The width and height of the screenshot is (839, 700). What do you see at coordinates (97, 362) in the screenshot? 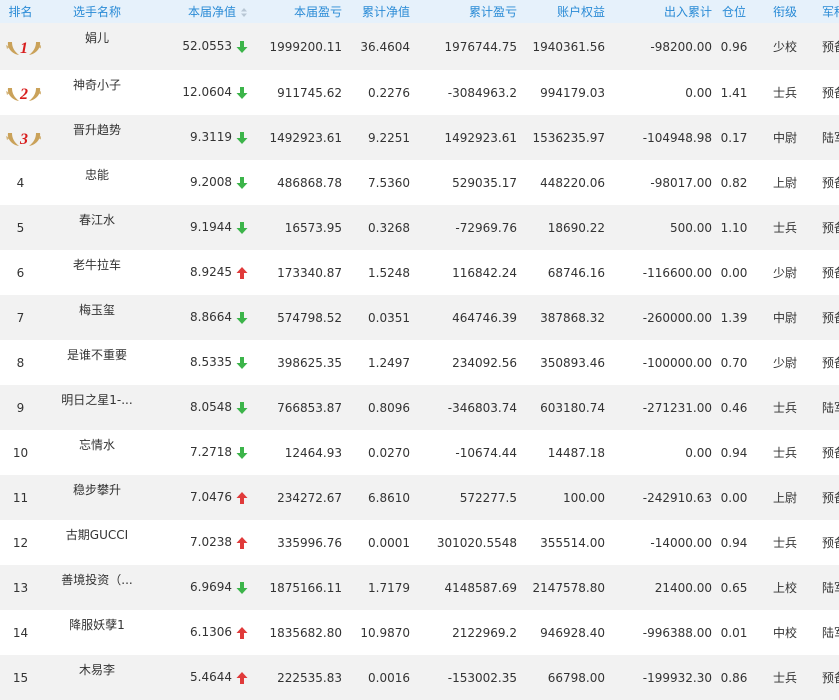
I see `player-name: 是谁不重要` at bounding box center [97, 362].